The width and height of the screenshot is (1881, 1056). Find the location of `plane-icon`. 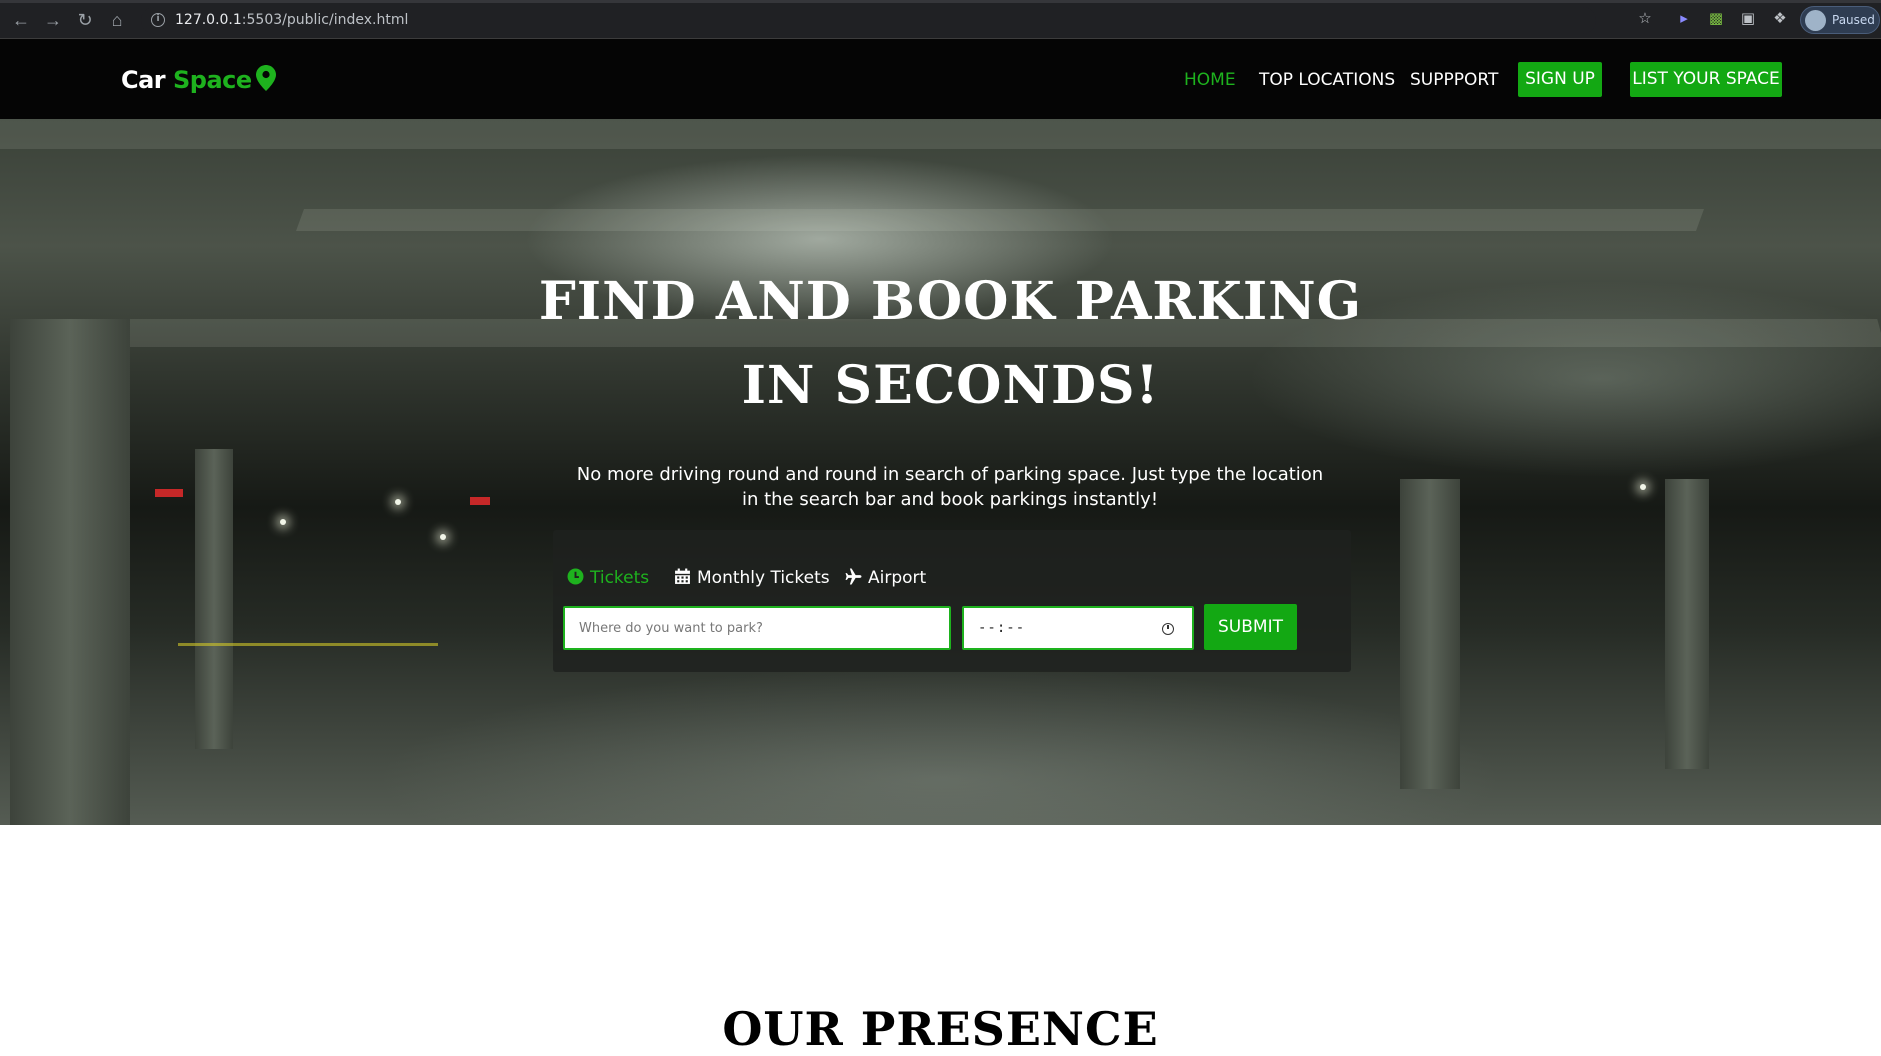

plane-icon is located at coordinates (853, 576).